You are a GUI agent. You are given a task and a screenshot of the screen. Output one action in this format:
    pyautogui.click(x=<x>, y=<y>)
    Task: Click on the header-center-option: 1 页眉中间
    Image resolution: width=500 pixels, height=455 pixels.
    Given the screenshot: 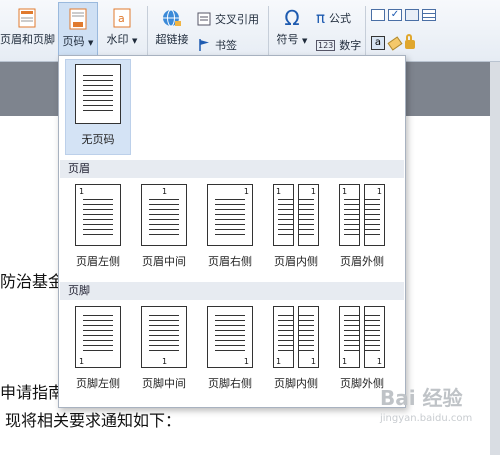 What is the action you would take?
    pyautogui.click(x=164, y=226)
    